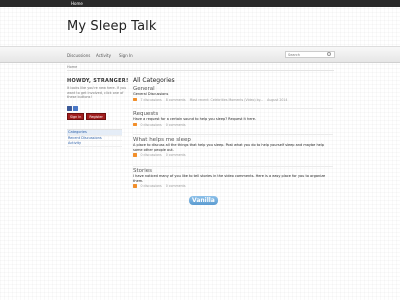  What do you see at coordinates (329, 54) in the screenshot?
I see `search-icon` at bounding box center [329, 54].